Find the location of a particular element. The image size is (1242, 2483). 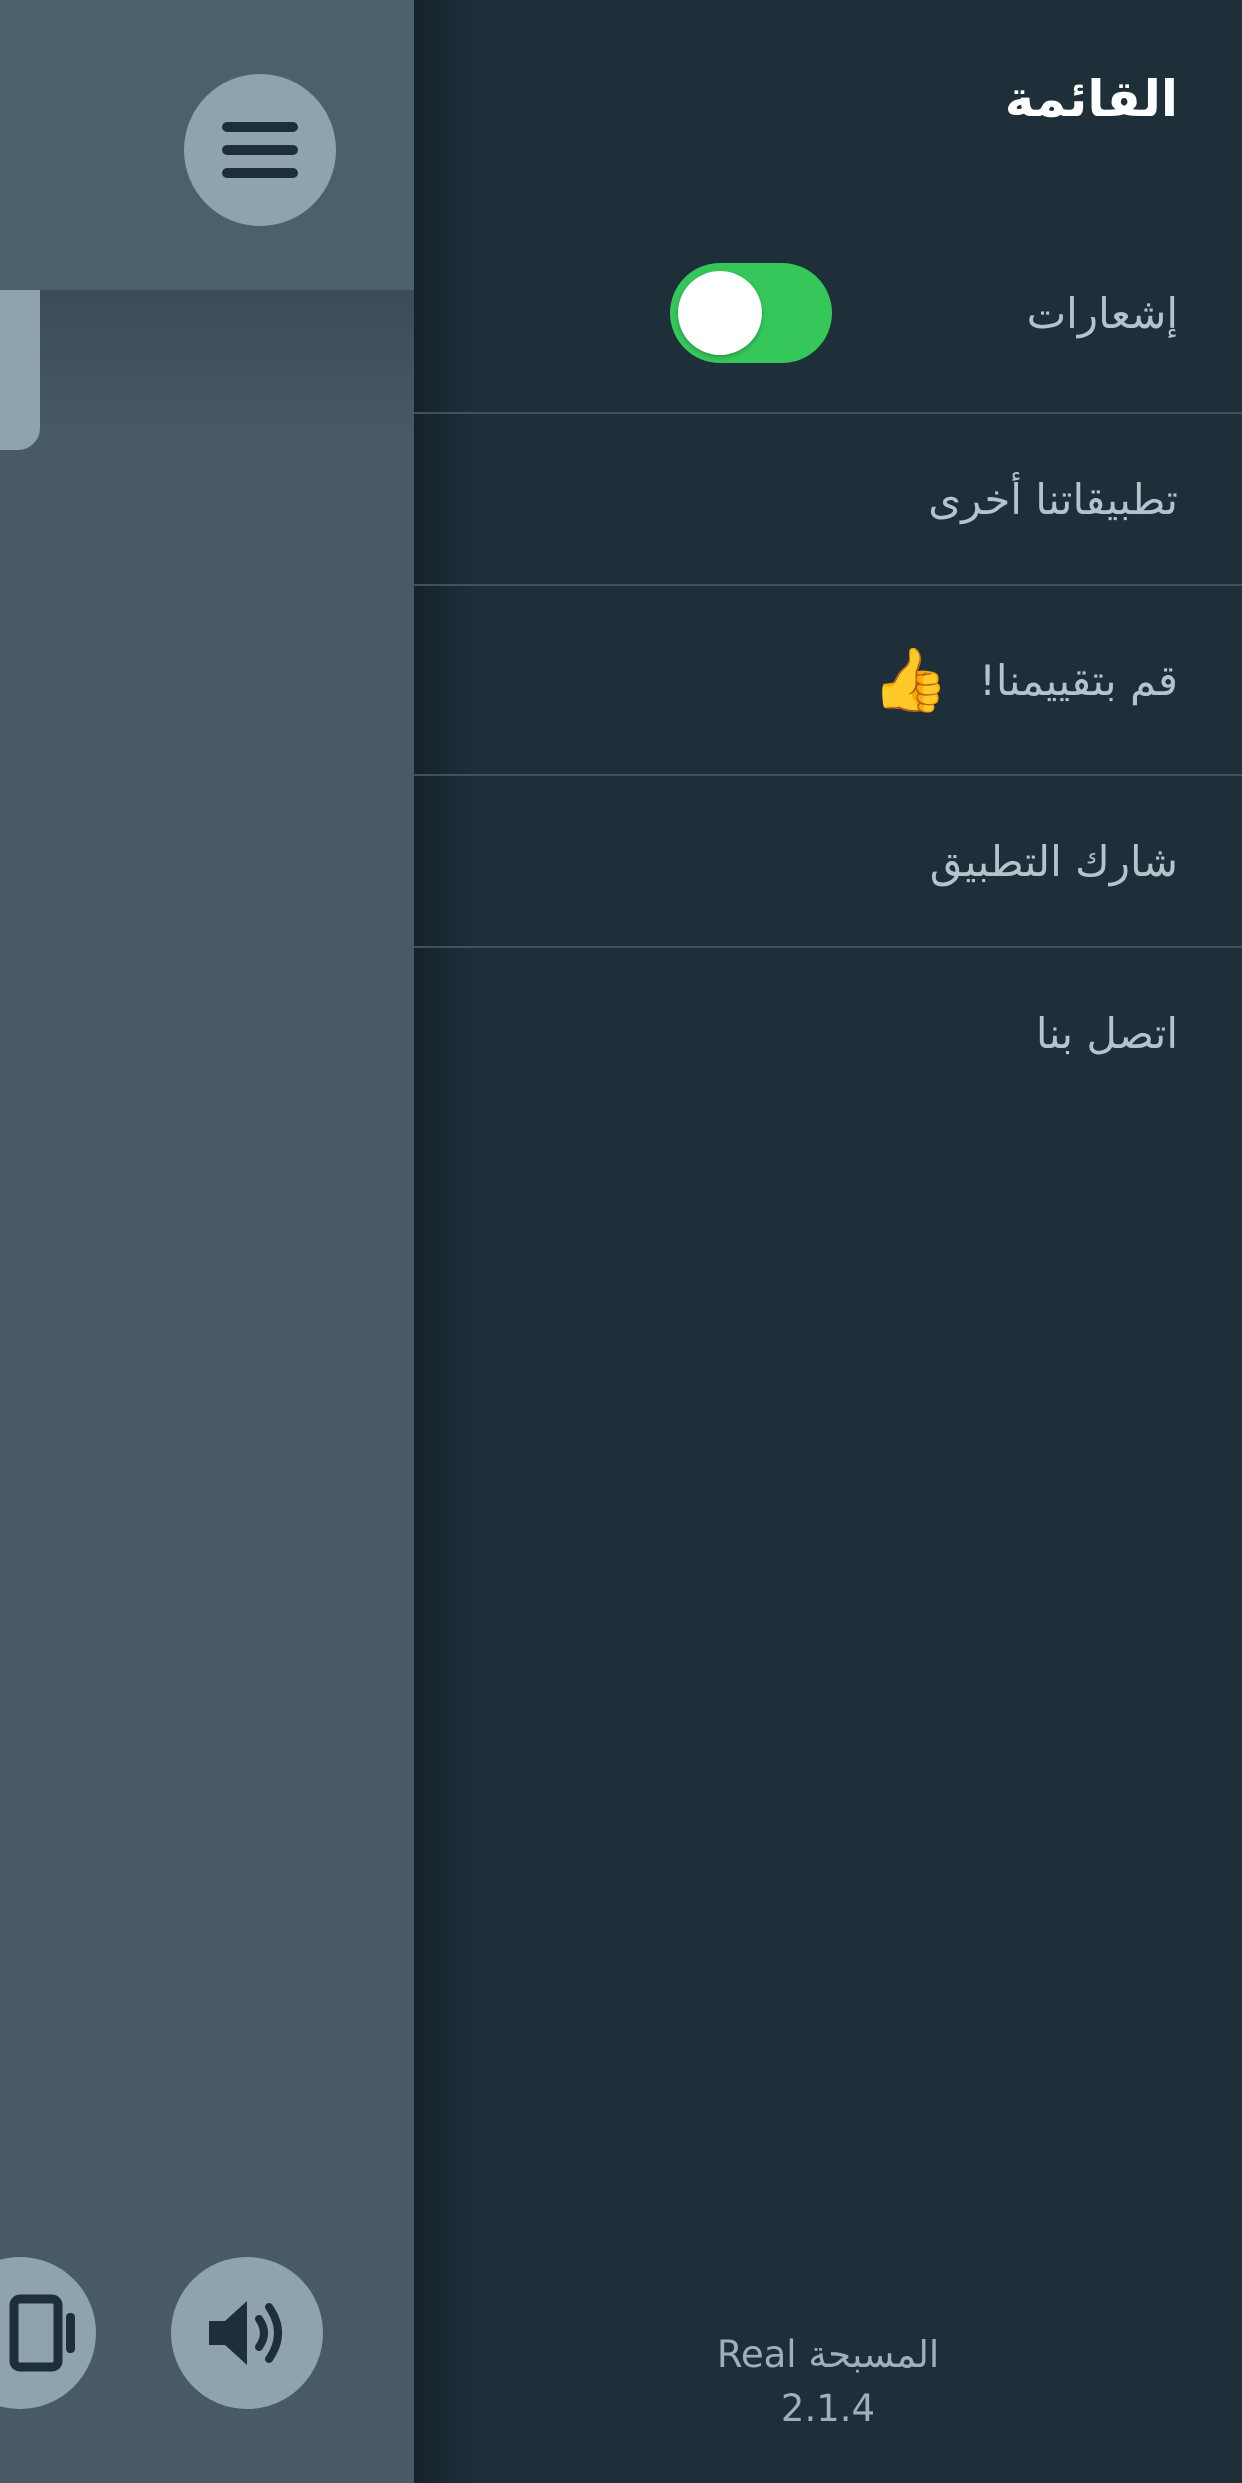

sound-button is located at coordinates (247, 2333).